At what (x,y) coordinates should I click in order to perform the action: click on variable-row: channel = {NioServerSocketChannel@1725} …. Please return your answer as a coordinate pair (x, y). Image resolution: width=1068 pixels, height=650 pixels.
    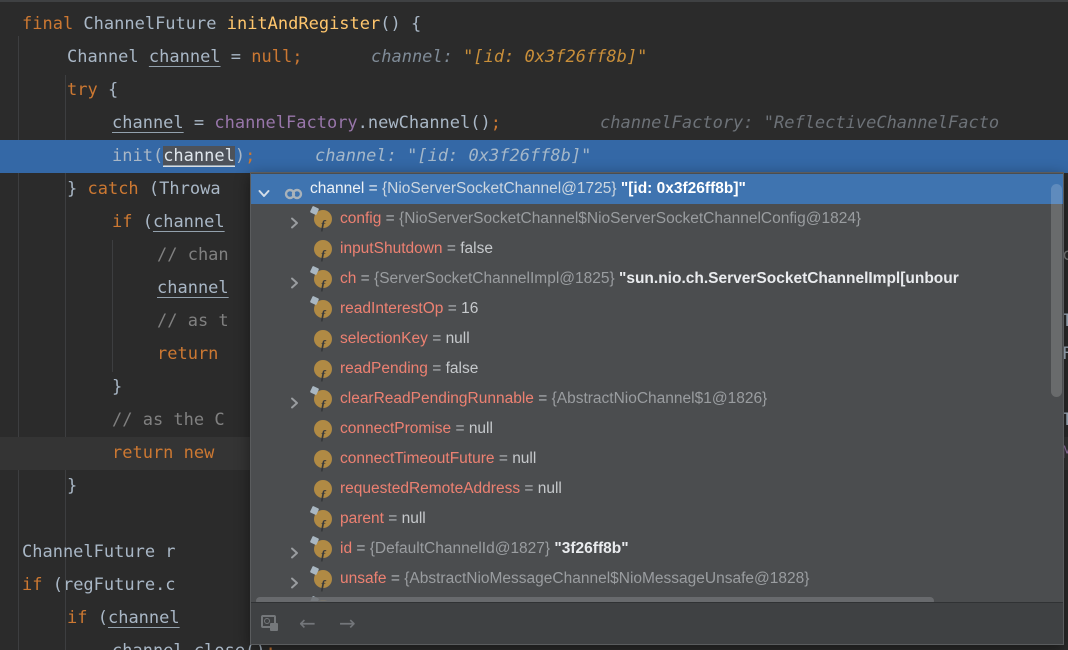
    Looking at the image, I should click on (657, 189).